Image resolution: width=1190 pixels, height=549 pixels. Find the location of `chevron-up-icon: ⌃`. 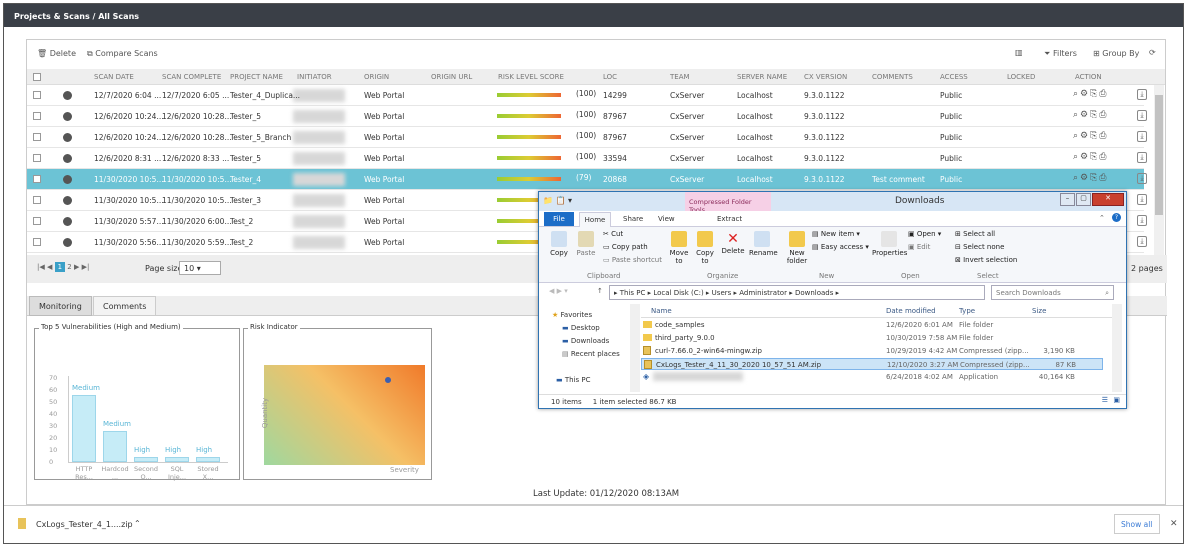

chevron-up-icon: ⌃ is located at coordinates (137, 523).